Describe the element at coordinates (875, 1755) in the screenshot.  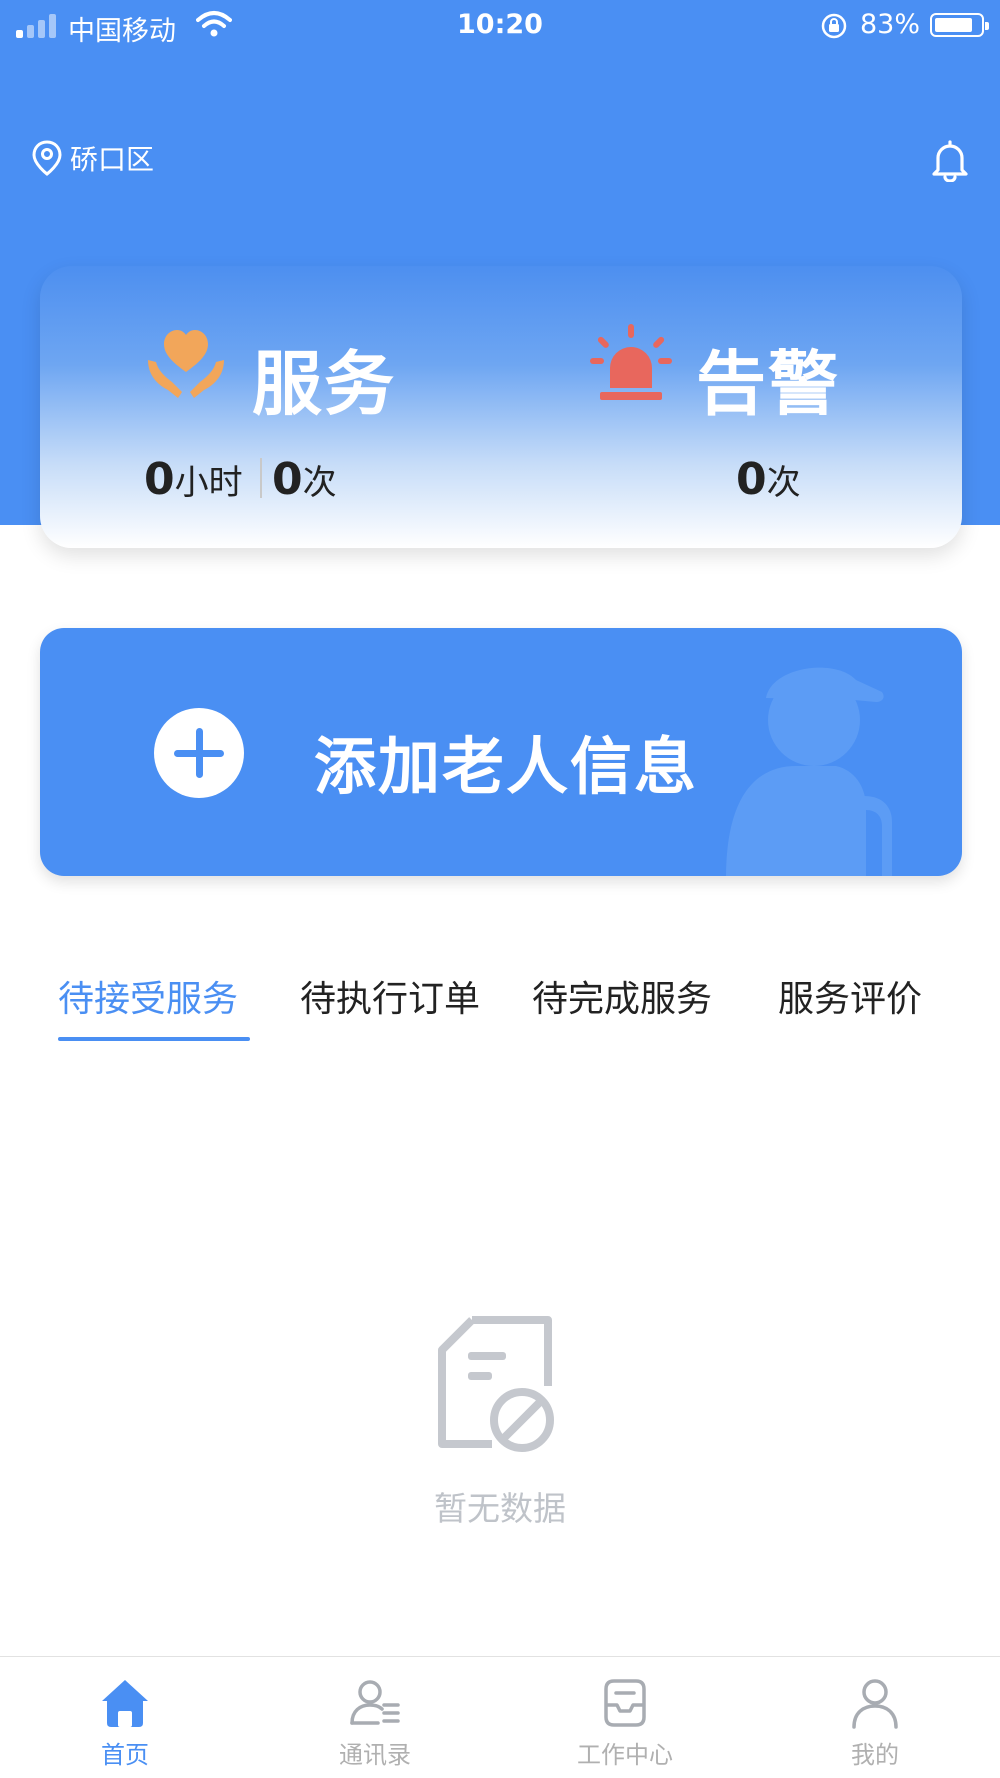
I see `nav-mine-label: 我的` at that location.